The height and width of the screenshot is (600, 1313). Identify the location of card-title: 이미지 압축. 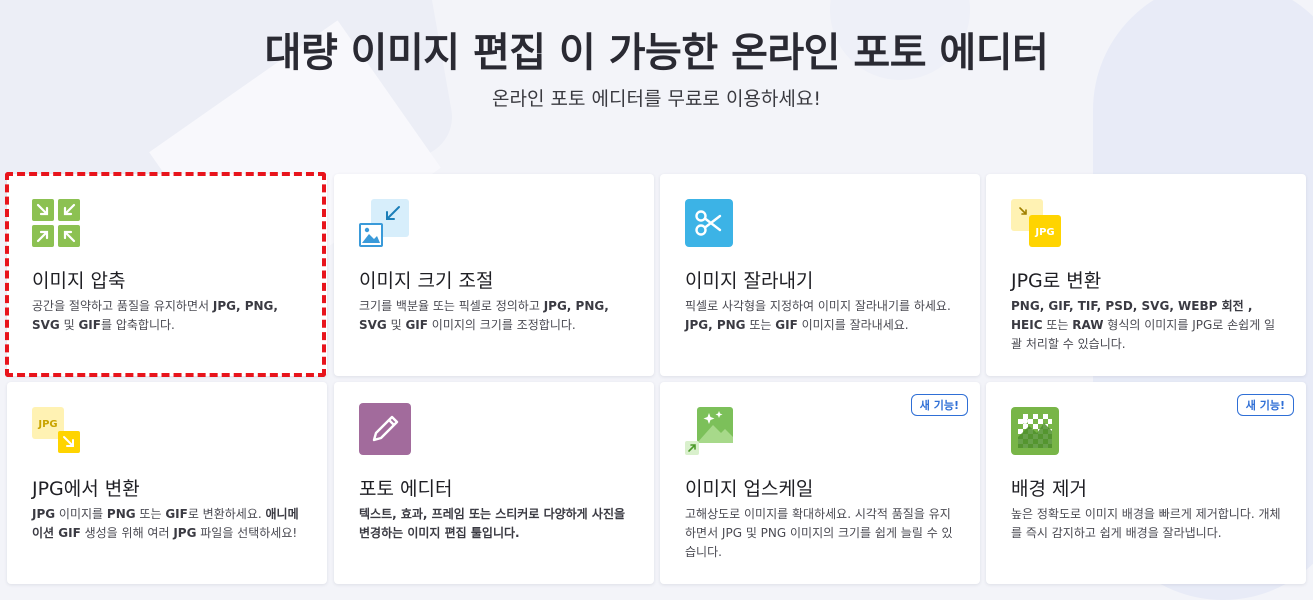
(79, 281).